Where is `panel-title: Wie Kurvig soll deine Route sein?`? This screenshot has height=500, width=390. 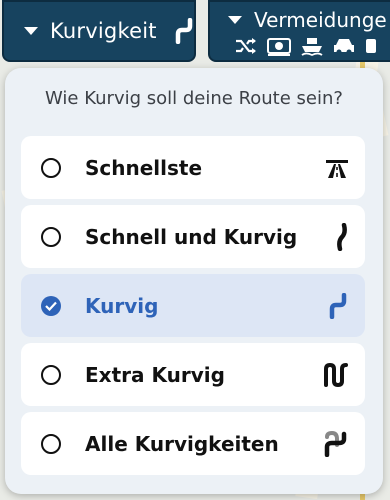 panel-title: Wie Kurvig soll deine Route sein? is located at coordinates (194, 98).